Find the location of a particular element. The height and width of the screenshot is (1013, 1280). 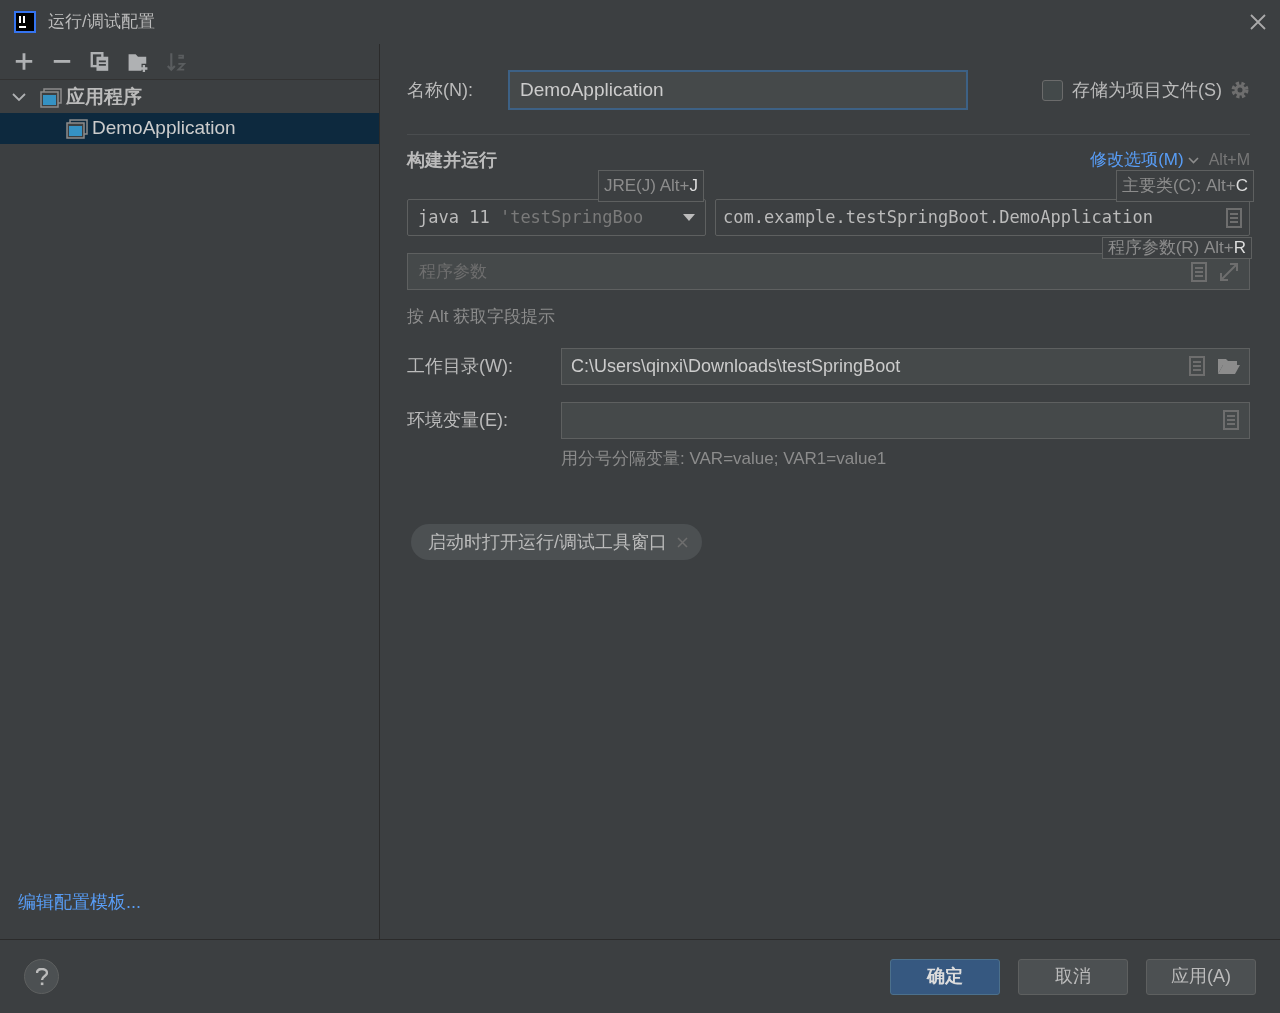

folder-icon is located at coordinates (1229, 366).